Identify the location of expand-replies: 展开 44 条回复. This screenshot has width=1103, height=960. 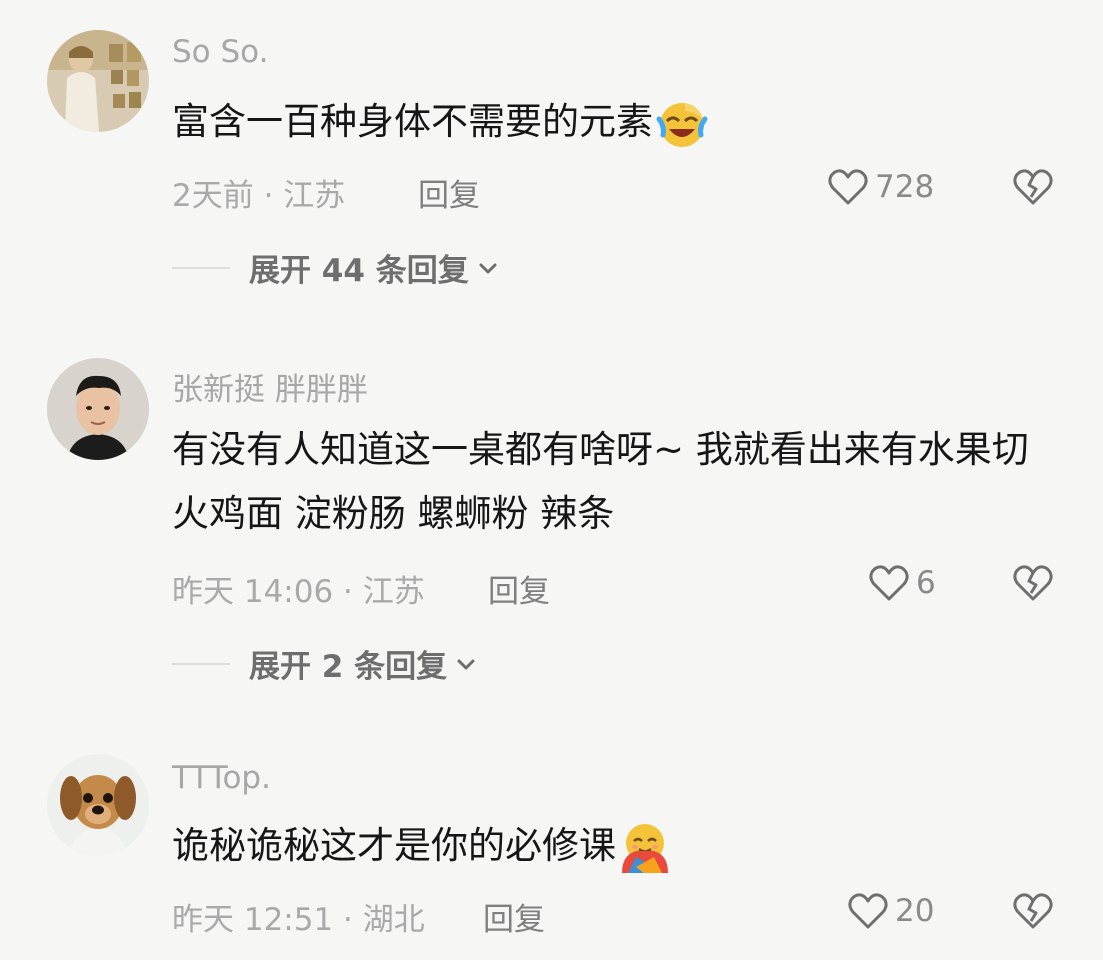
(335, 267).